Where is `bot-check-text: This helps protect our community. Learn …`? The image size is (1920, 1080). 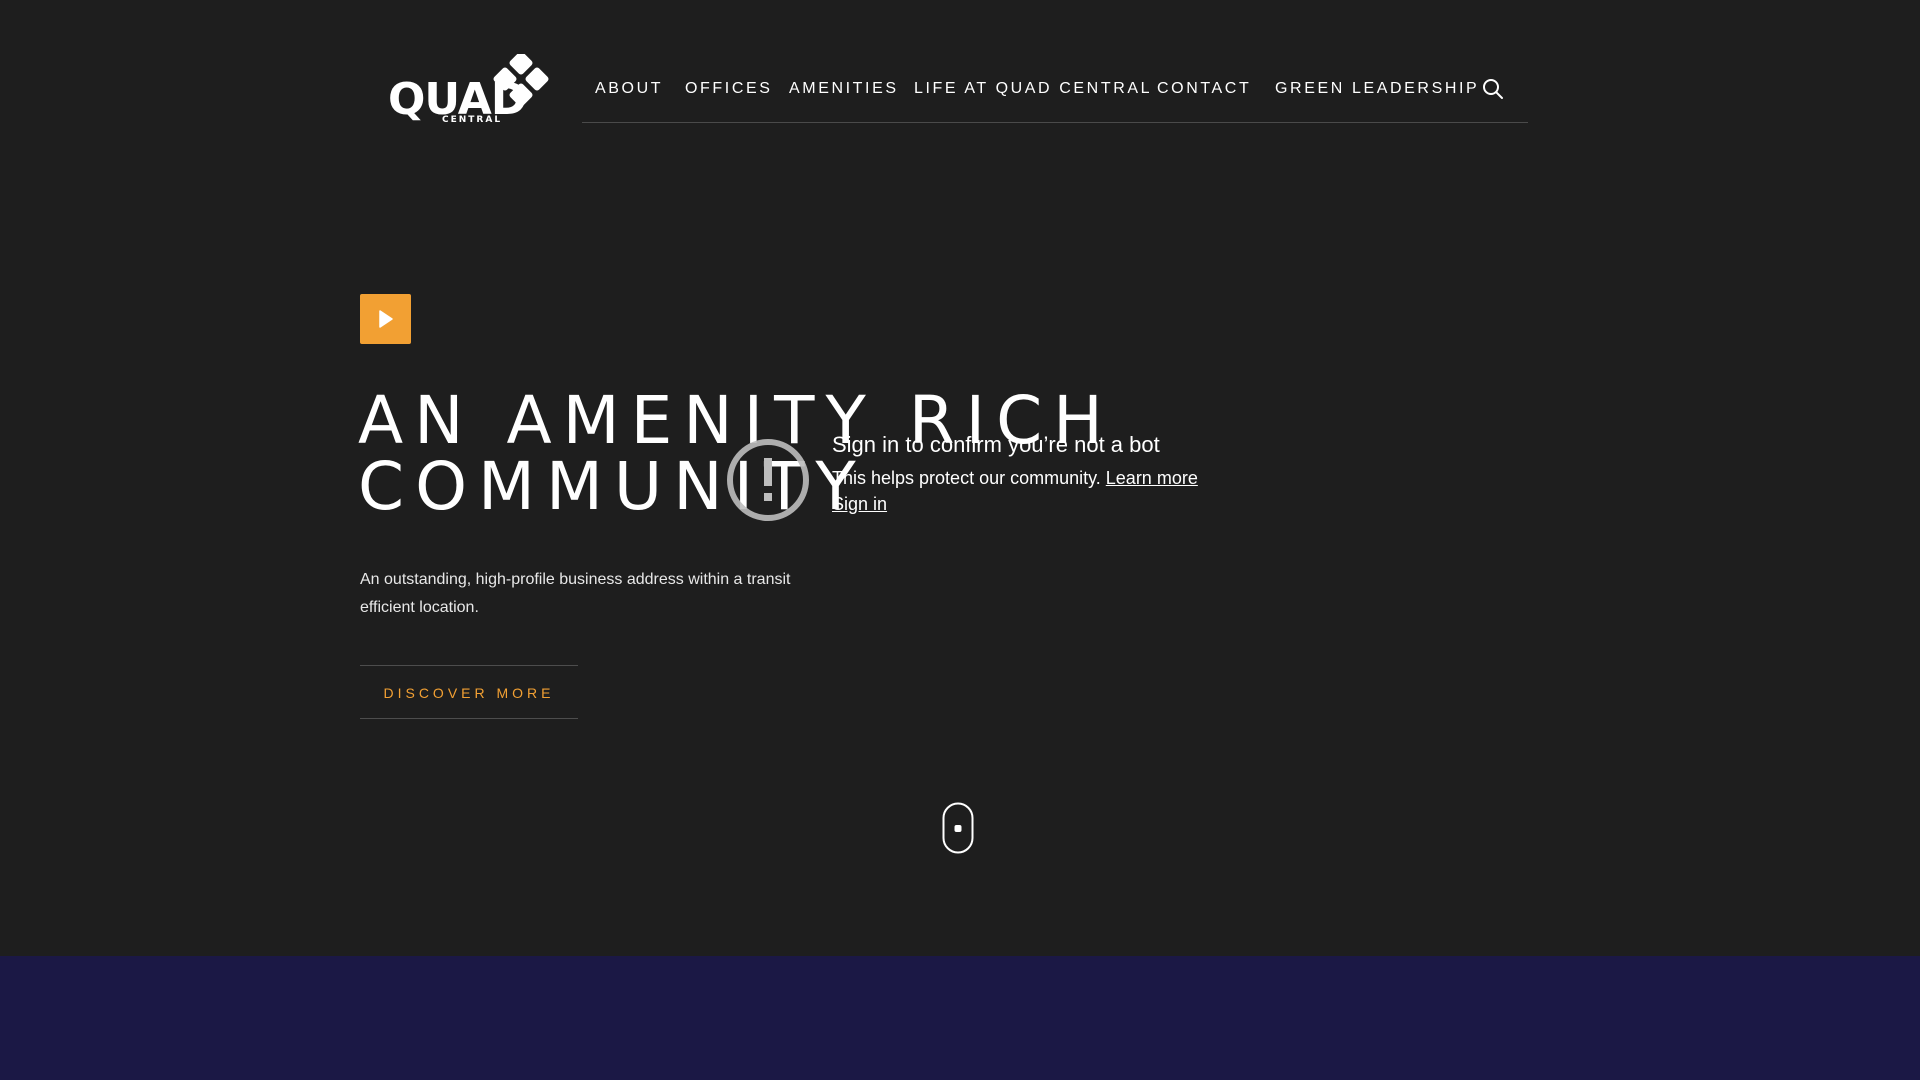
bot-check-text: This helps protect our community. Learn … is located at coordinates (1015, 478).